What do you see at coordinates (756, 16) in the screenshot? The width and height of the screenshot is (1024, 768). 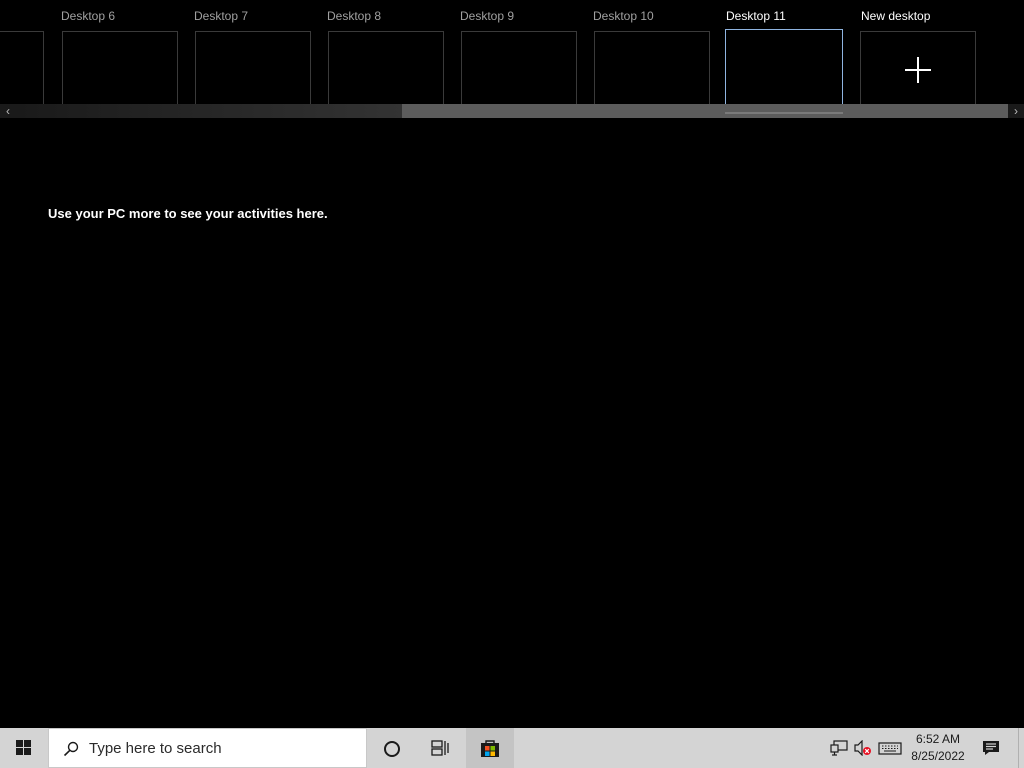 I see `desktop-label: Desktop 11` at bounding box center [756, 16].